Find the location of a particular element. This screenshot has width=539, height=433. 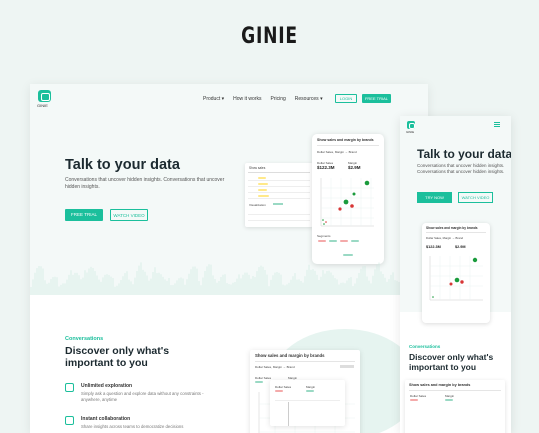

try-now-button: TRY NOW is located at coordinates (434, 197).